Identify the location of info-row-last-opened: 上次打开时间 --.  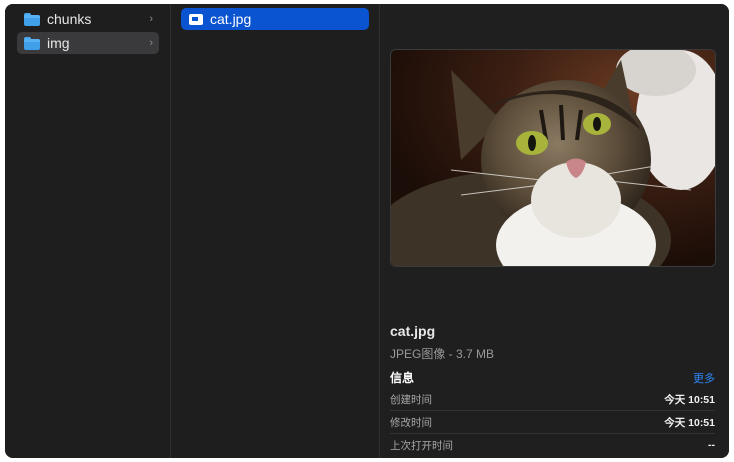
(552, 445).